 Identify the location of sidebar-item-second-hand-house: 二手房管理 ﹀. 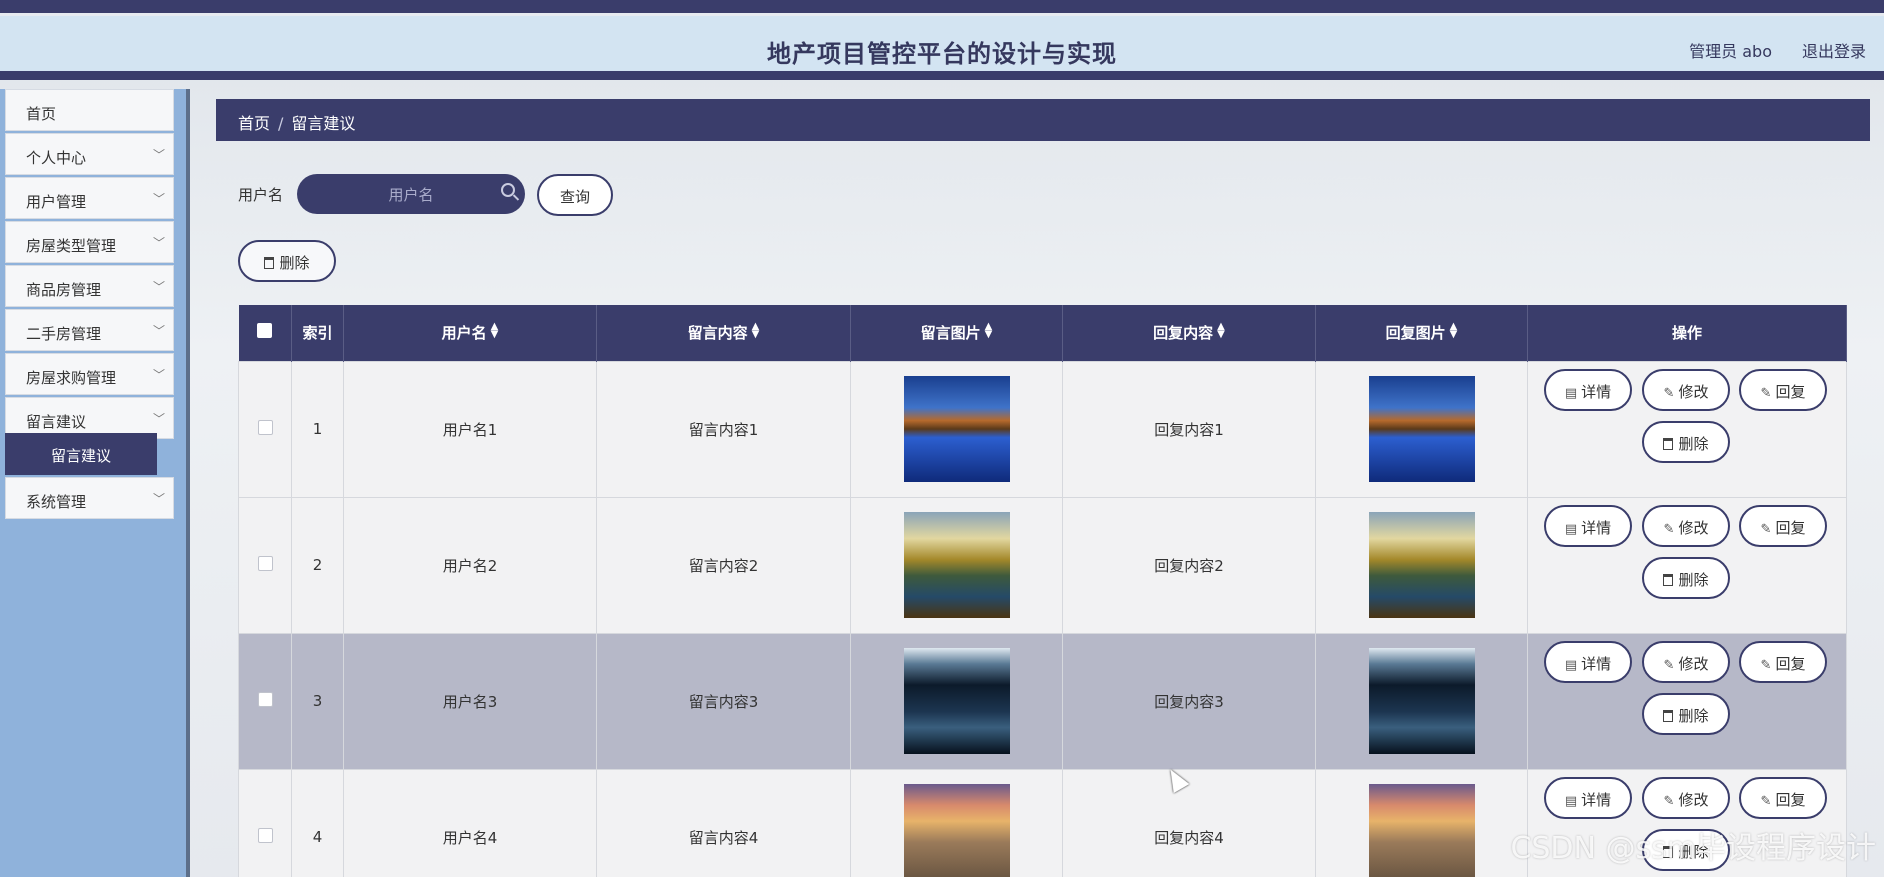
(89, 330).